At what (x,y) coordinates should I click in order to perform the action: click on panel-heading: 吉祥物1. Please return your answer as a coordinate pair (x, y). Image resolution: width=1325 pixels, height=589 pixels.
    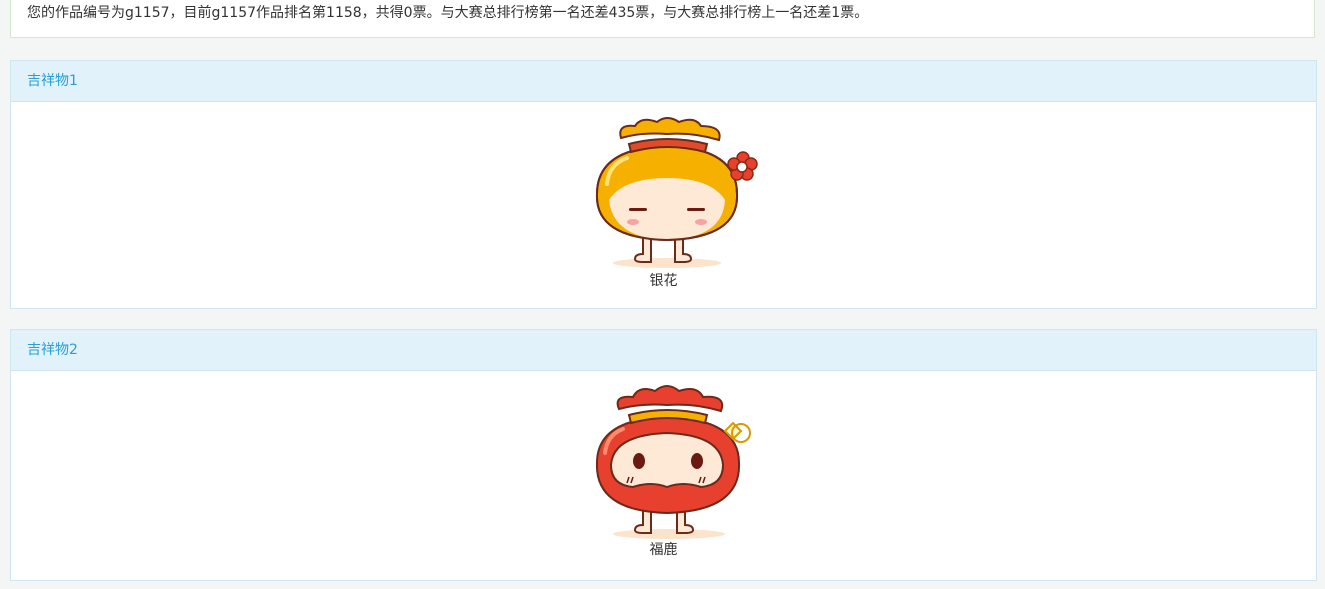
    Looking at the image, I should click on (663, 81).